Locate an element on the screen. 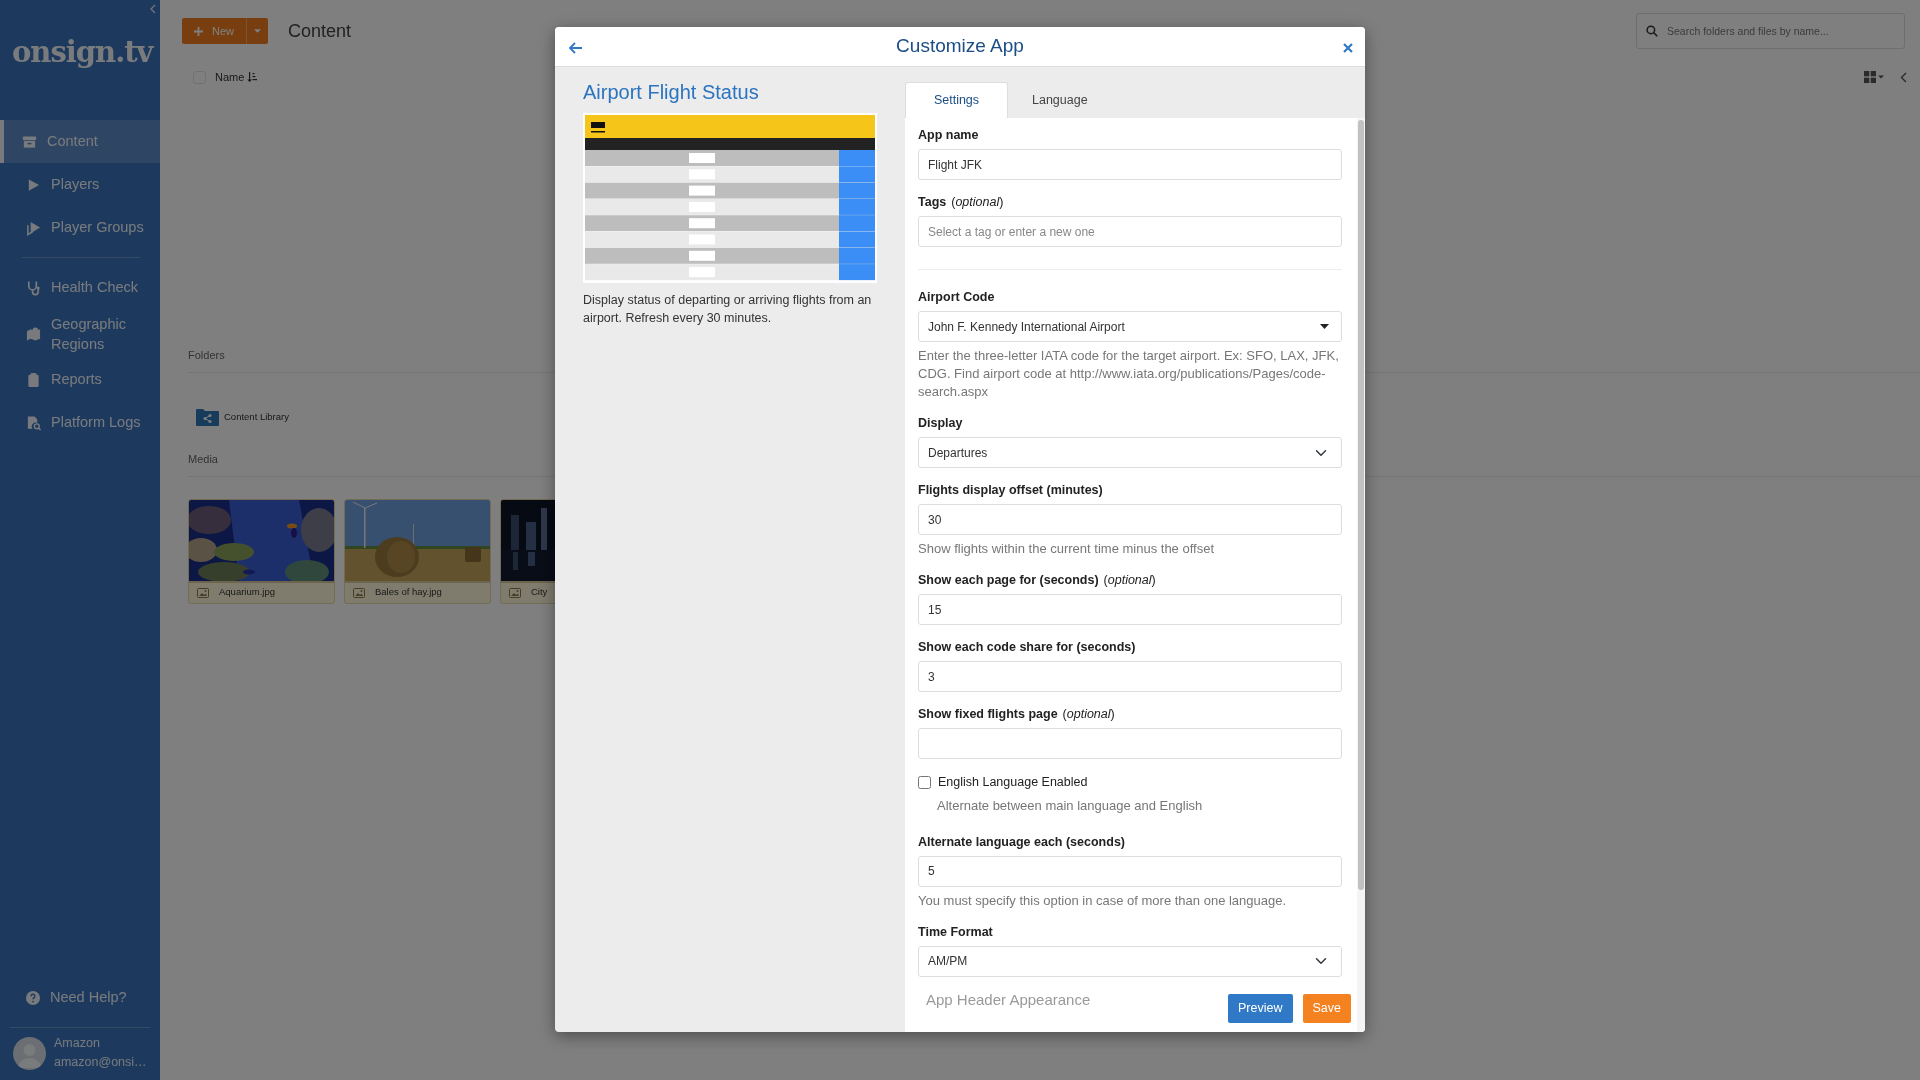 The width and height of the screenshot is (1920, 1080). sidebar-item: Reports is located at coordinates (80, 379).